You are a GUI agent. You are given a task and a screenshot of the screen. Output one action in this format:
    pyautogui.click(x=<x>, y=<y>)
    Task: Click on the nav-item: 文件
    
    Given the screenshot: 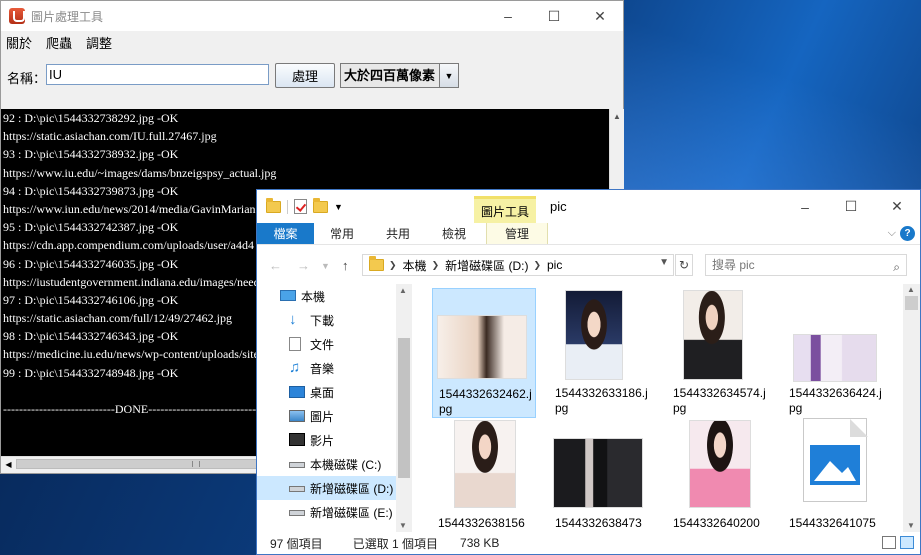 What is the action you would take?
    pyautogui.click(x=334, y=344)
    